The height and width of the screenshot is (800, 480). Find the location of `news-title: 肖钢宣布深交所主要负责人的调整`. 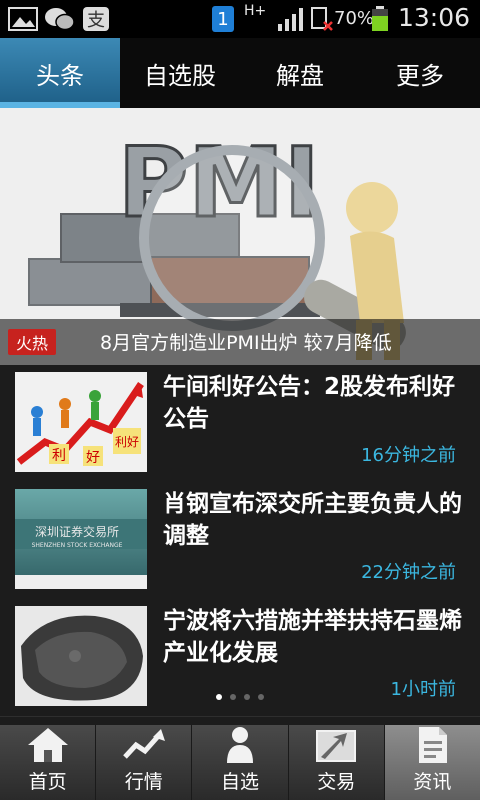

news-title: 肖钢宣布深交所主要负责人的调整 is located at coordinates (312, 520).